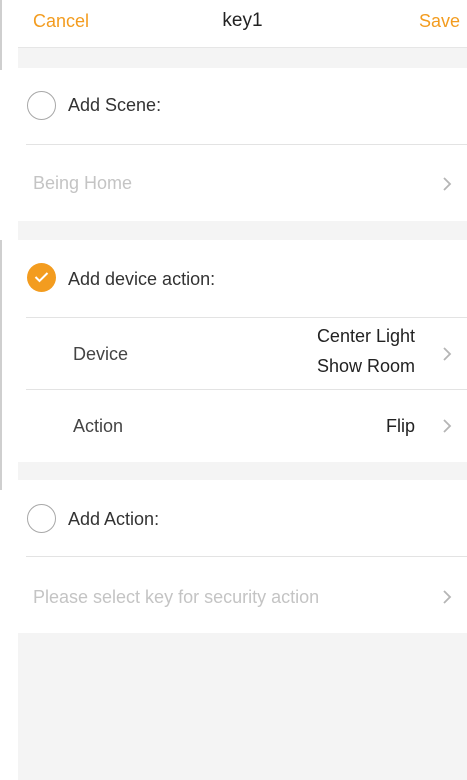 The height and width of the screenshot is (780, 467). What do you see at coordinates (101, 354) in the screenshot?
I see `device-label: Device` at bounding box center [101, 354].